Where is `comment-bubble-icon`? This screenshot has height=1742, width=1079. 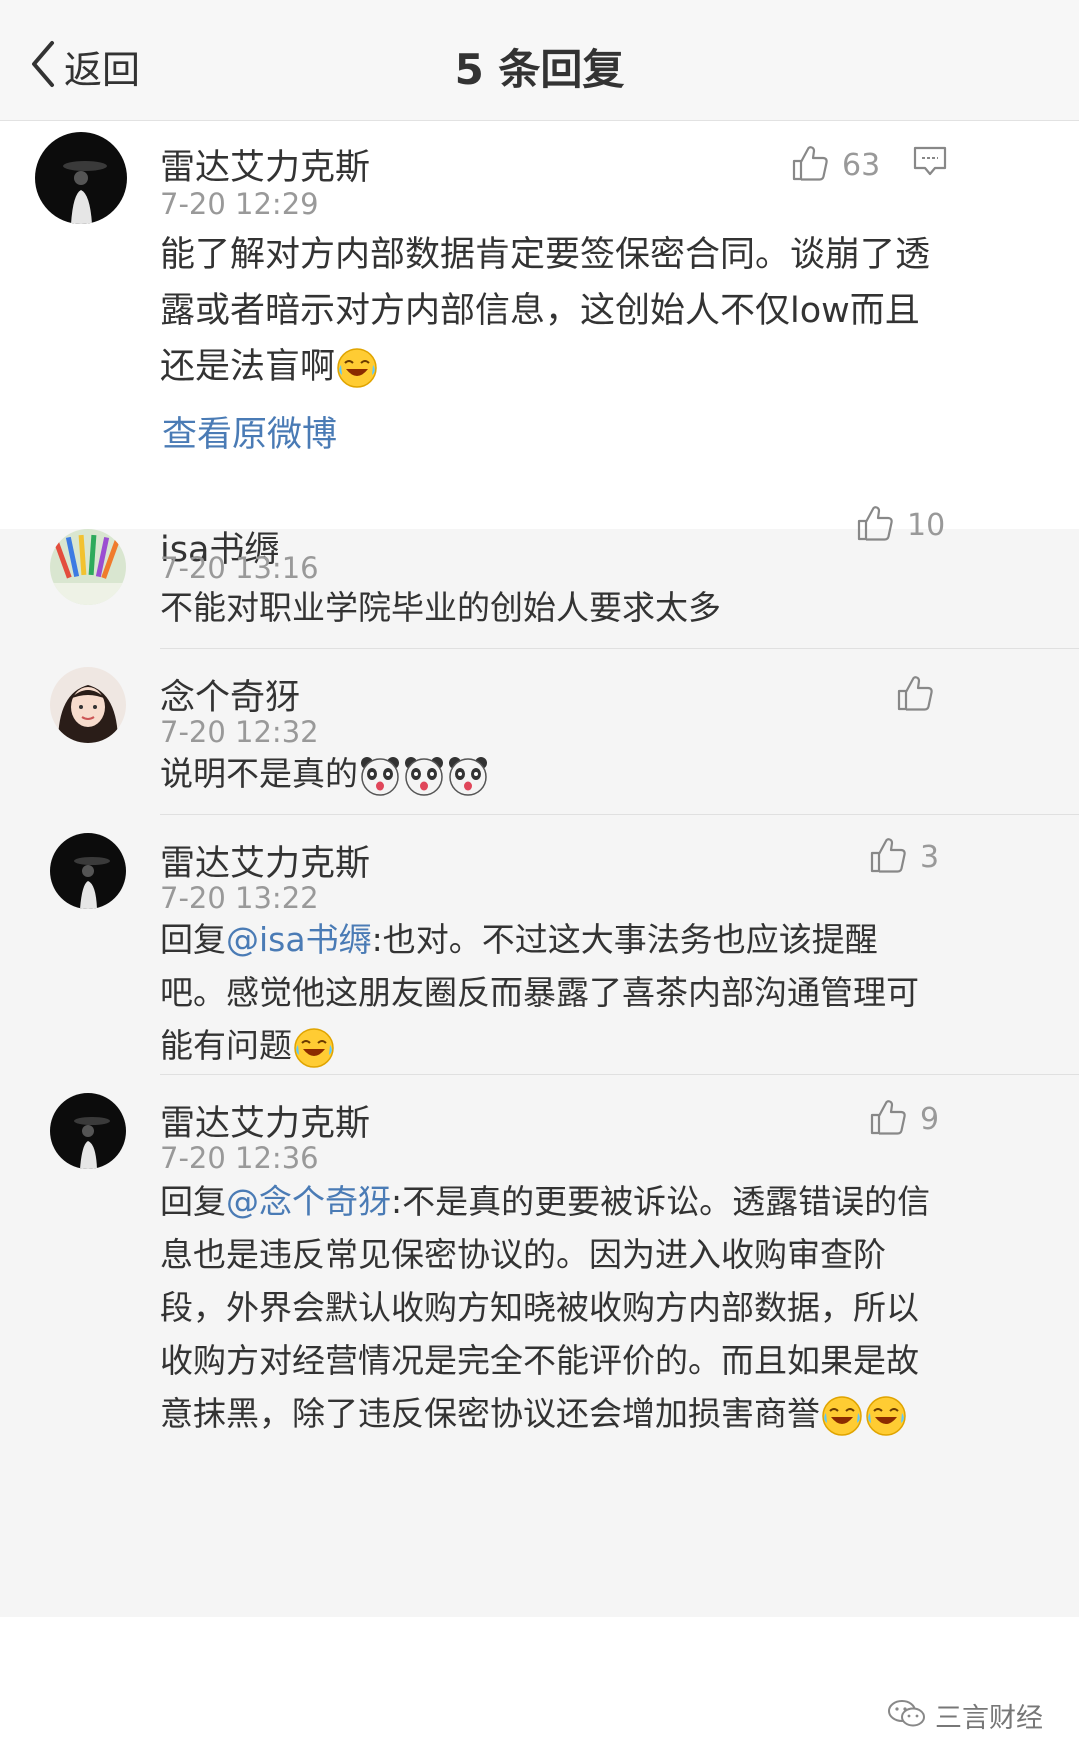 comment-bubble-icon is located at coordinates (930, 164).